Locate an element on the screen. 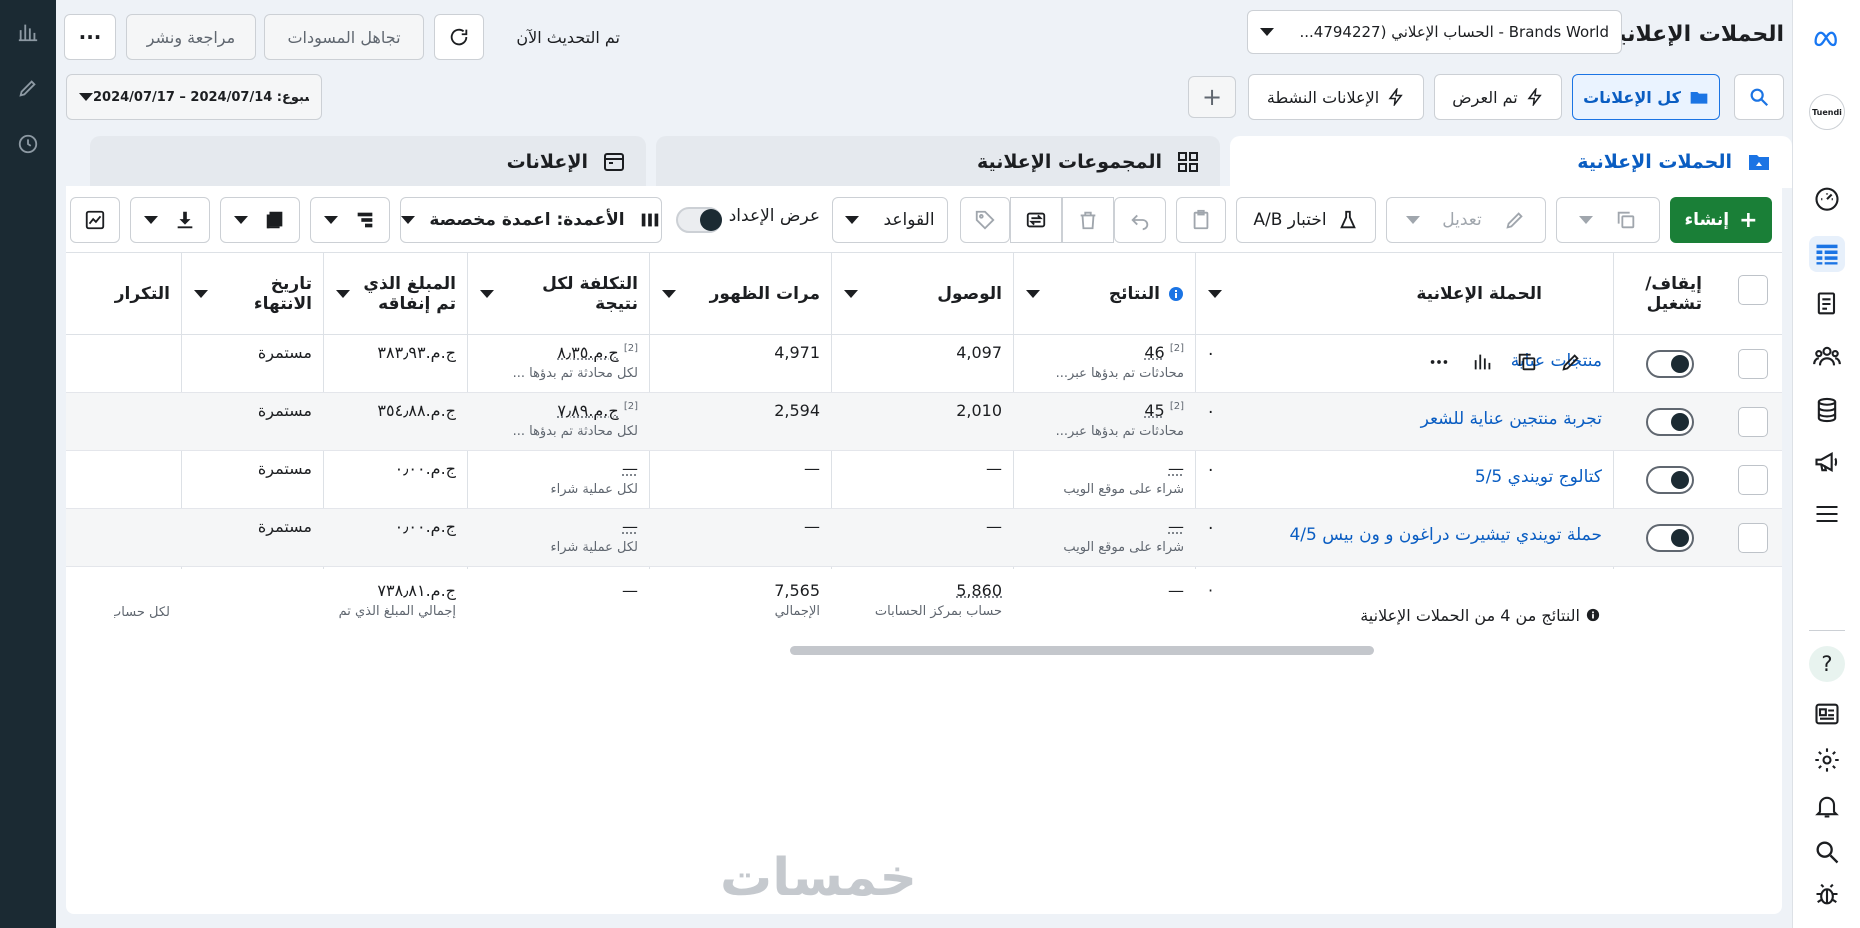 The width and height of the screenshot is (1860, 928). edit-button: تعديل is located at coordinates (1466, 220).